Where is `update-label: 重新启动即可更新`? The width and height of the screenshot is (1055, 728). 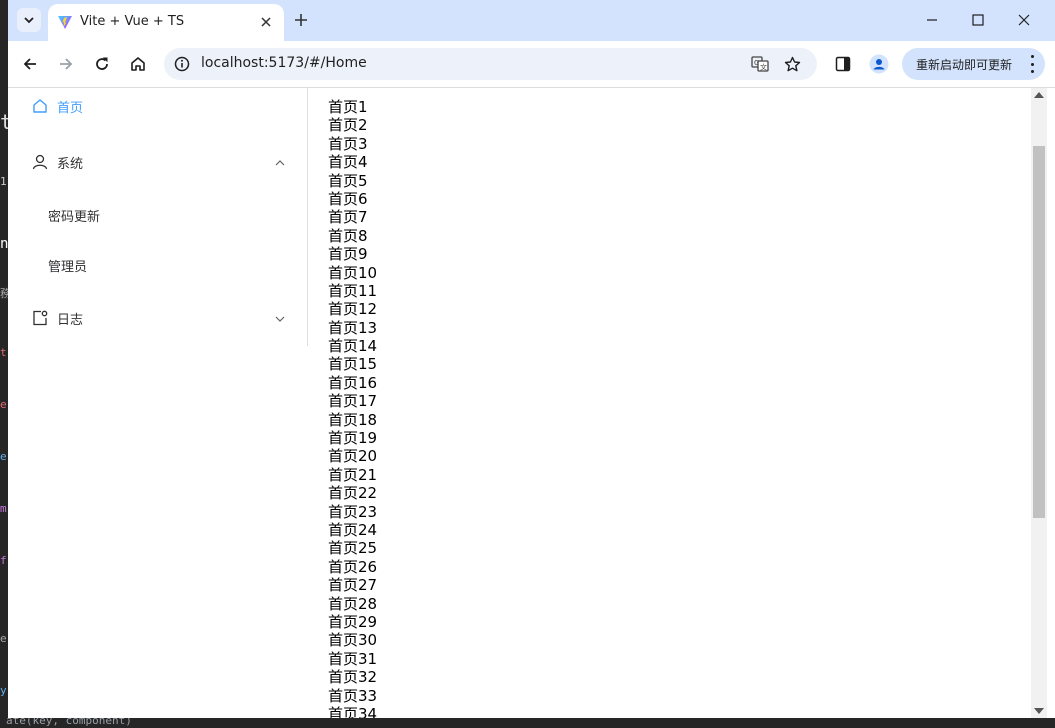
update-label: 重新启动即可更新 is located at coordinates (964, 65).